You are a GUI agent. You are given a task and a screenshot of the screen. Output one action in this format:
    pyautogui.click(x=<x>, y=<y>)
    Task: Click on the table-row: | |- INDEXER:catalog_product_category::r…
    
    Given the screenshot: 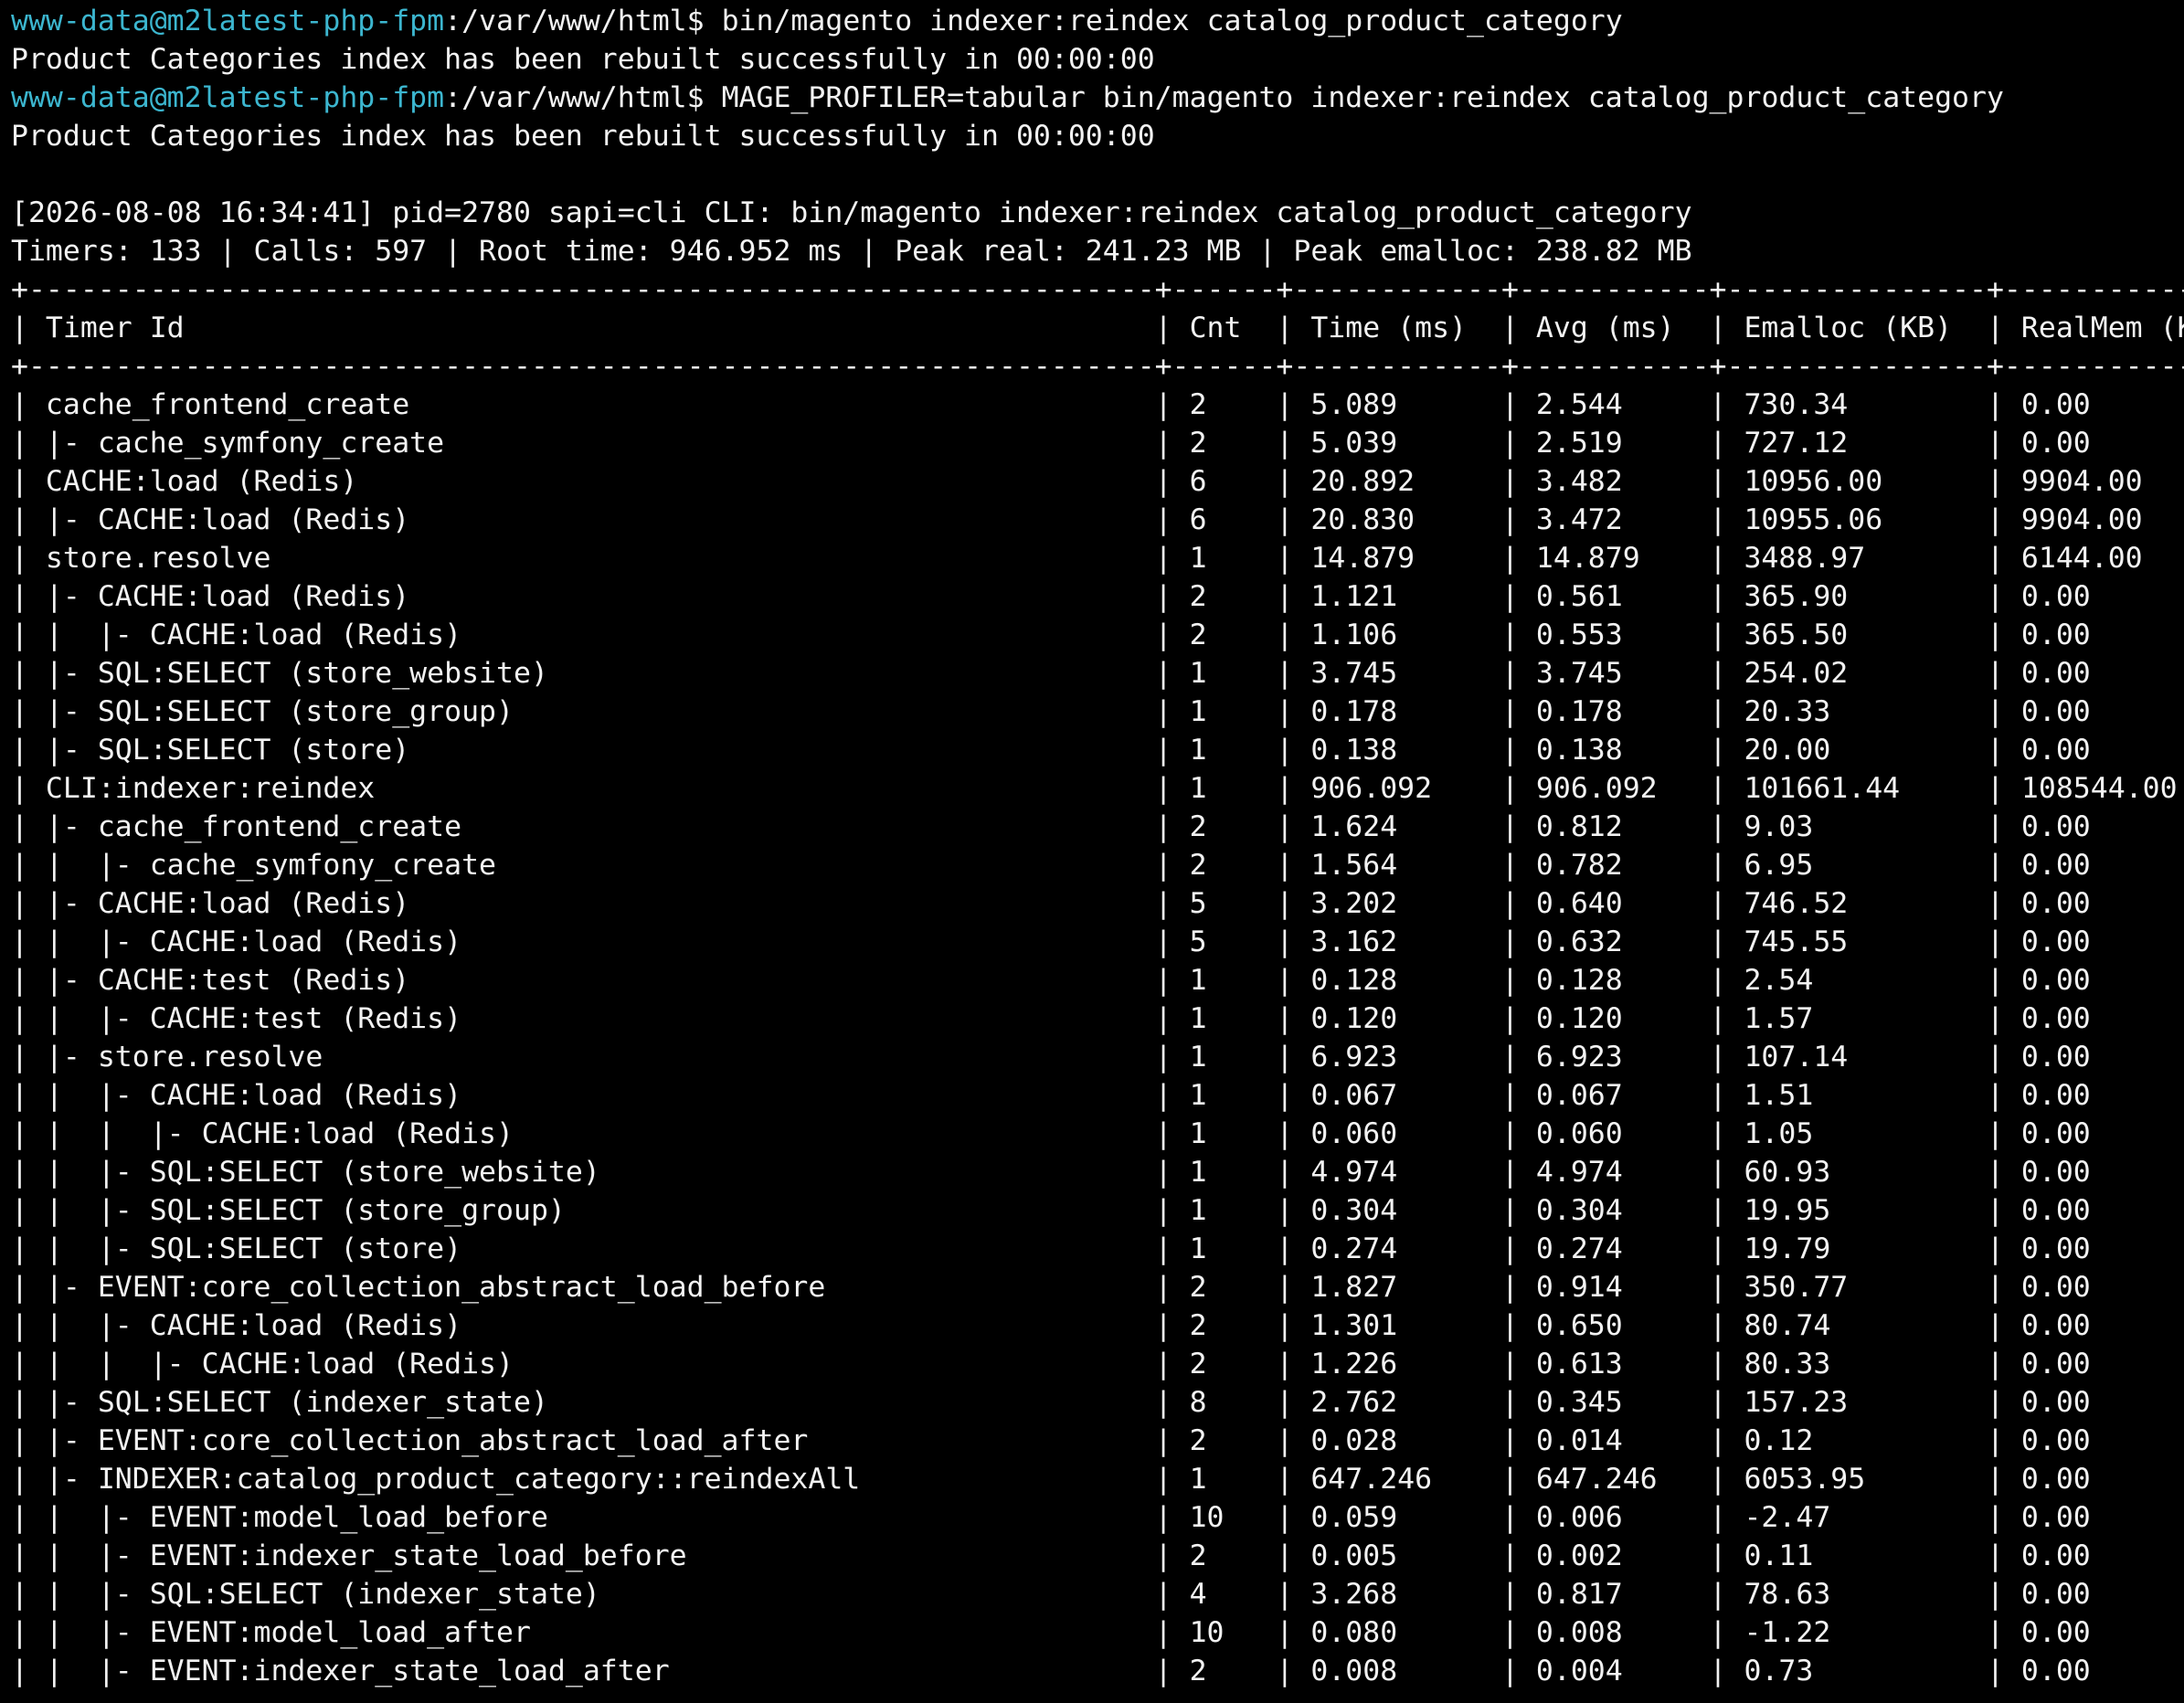 What is the action you would take?
    pyautogui.click(x=1098, y=1479)
    